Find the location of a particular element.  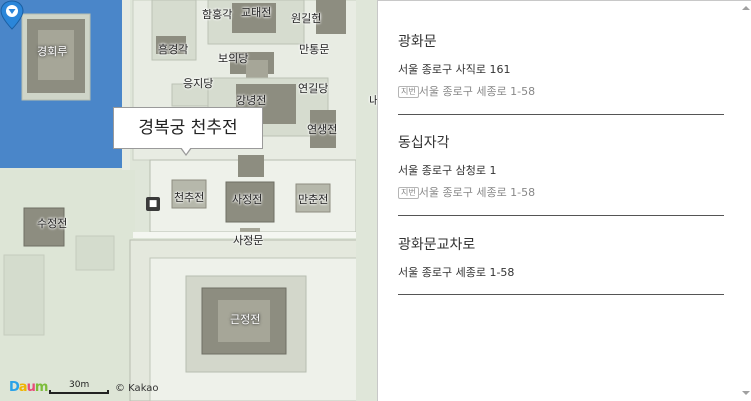

label-manchunjeon: 만춘전 is located at coordinates (313, 199).